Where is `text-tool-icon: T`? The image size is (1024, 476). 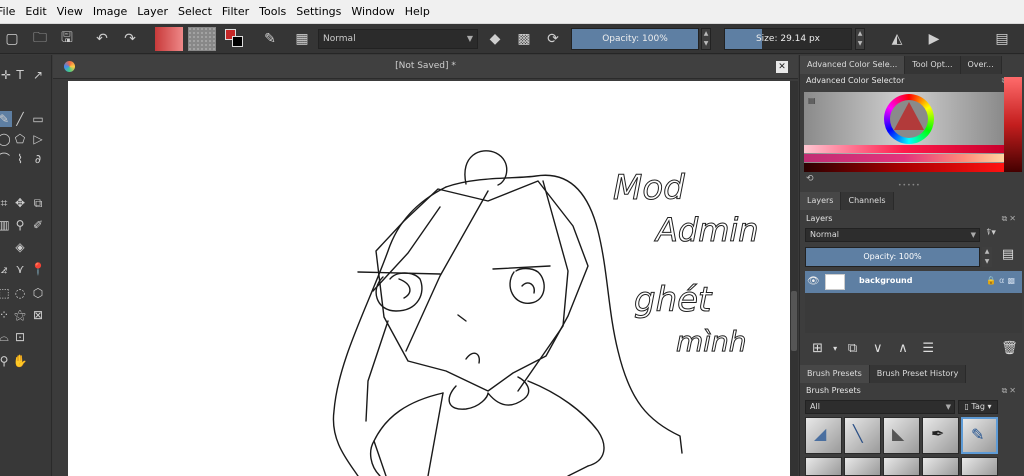
text-tool-icon: T is located at coordinates (20, 75).